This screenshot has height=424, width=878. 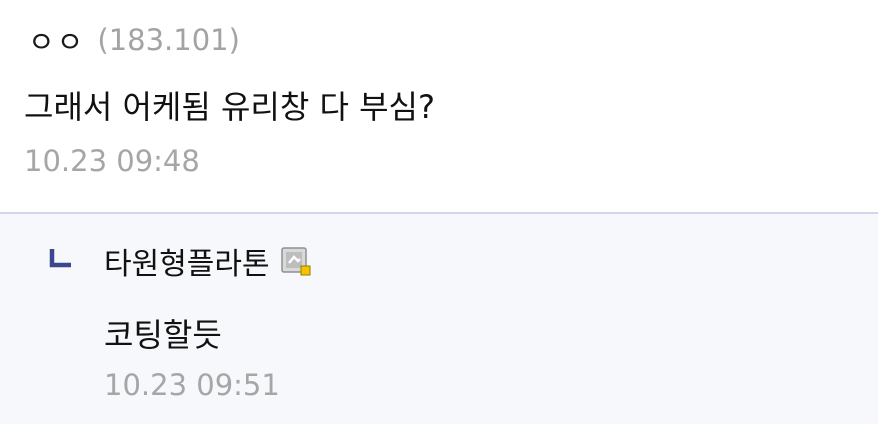 I want to click on reply-nickname: 타원형플라톤, so click(x=187, y=261).